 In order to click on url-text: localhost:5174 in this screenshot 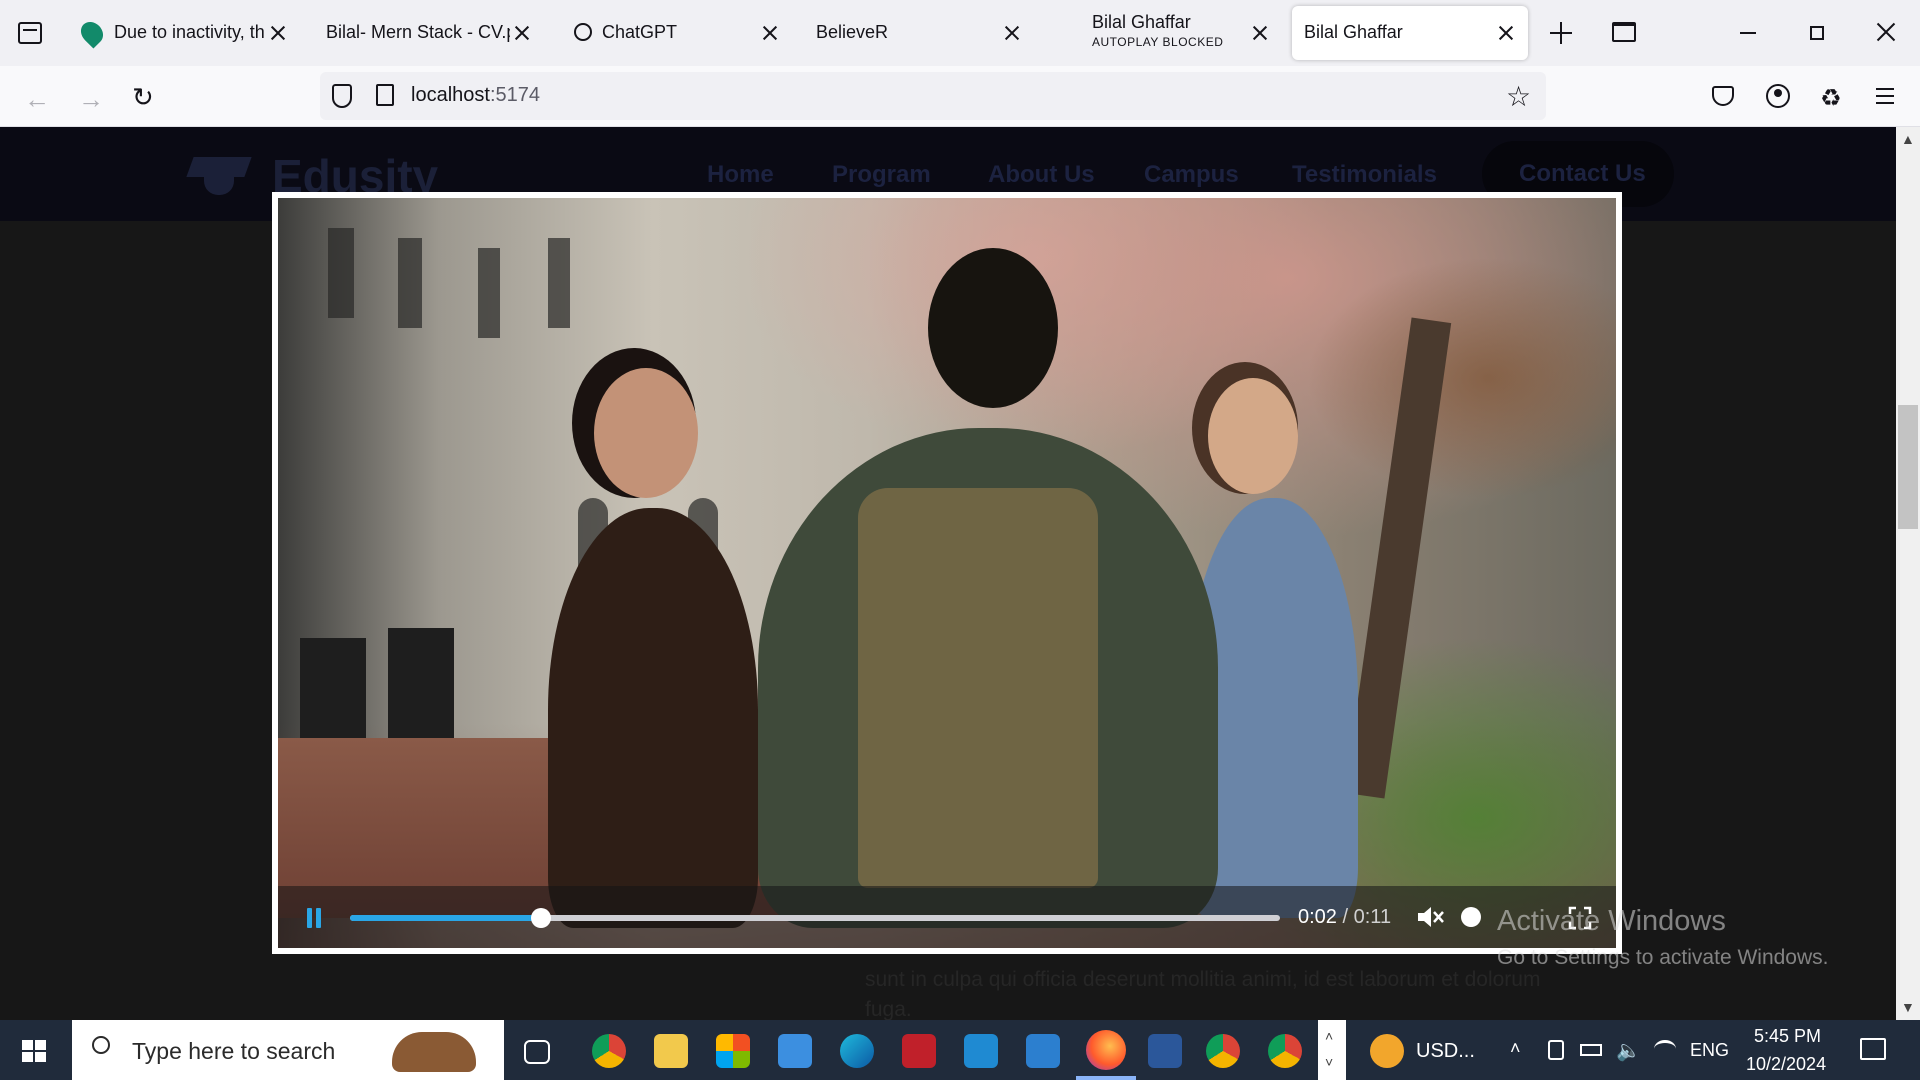, I will do `click(475, 95)`.